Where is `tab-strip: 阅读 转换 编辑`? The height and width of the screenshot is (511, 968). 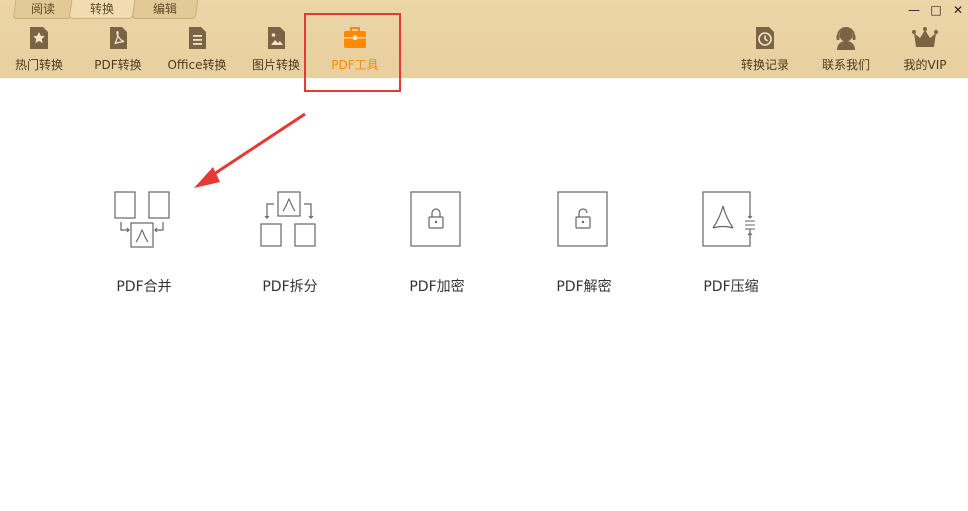
tab-strip: 阅读 转换 编辑 is located at coordinates (484, 10).